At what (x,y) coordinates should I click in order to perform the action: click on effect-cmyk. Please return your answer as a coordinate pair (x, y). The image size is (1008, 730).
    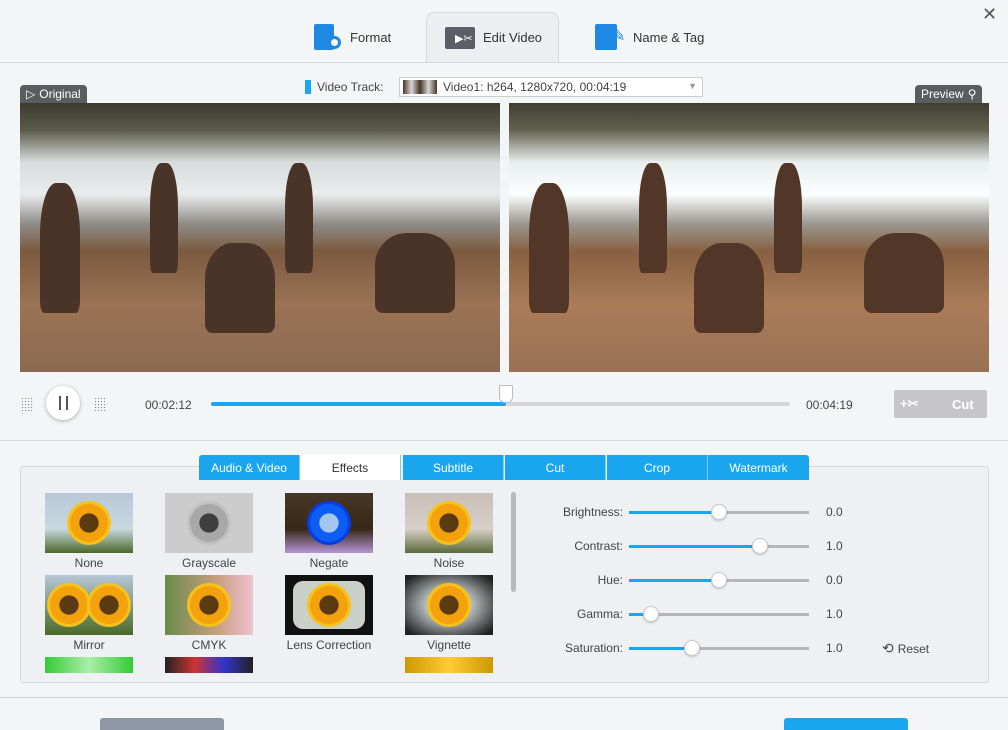
    Looking at the image, I should click on (209, 605).